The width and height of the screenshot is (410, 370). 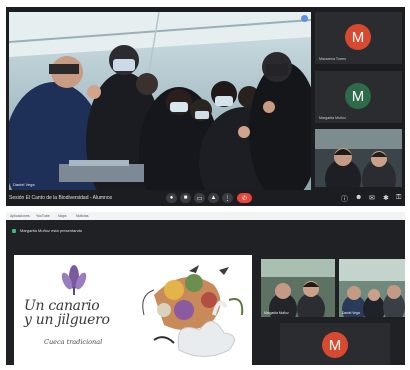 What do you see at coordinates (386, 198) in the screenshot?
I see `activities-icon: ✱` at bounding box center [386, 198].